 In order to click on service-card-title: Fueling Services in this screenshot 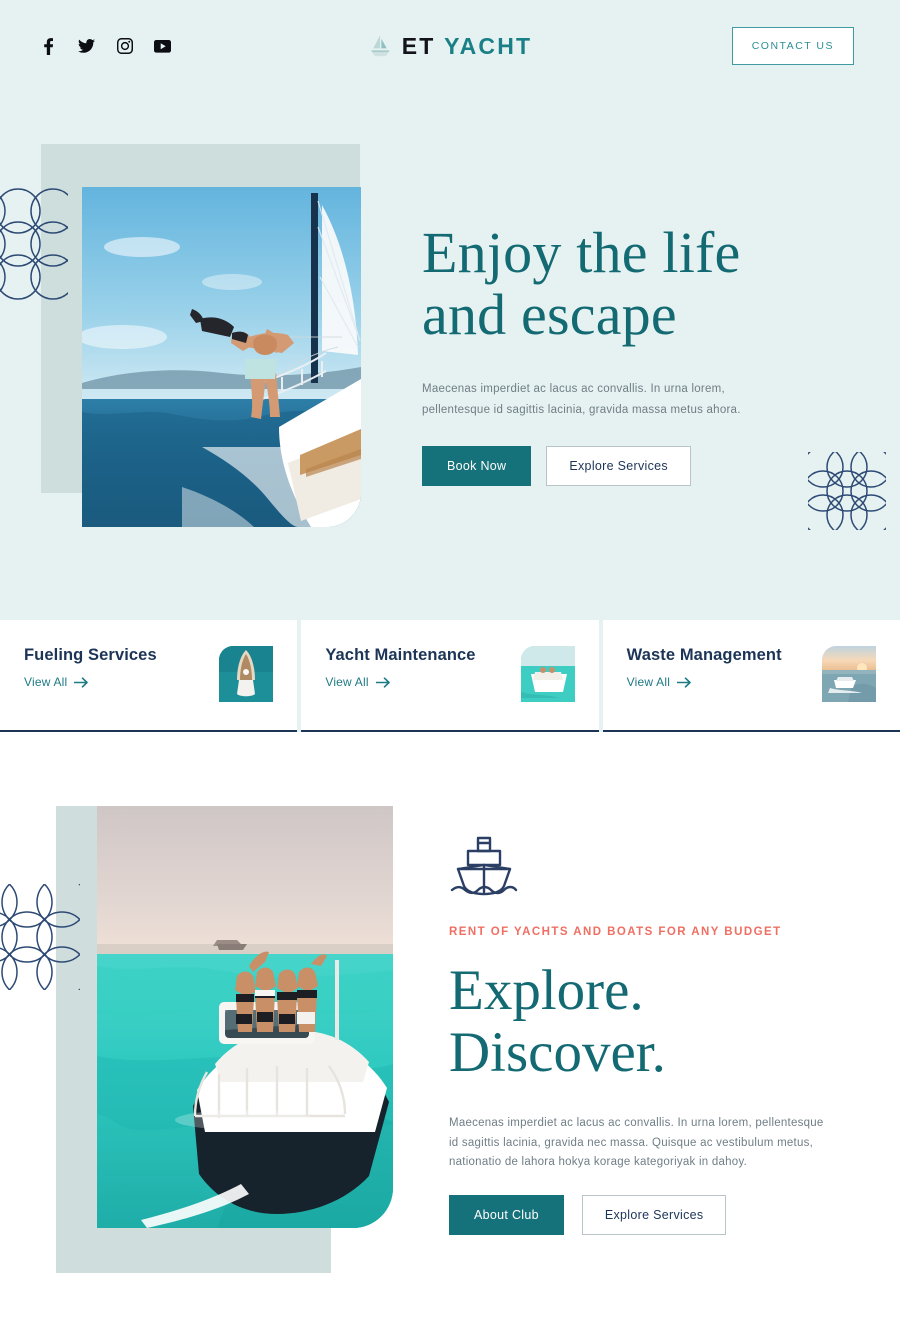, I will do `click(90, 655)`.